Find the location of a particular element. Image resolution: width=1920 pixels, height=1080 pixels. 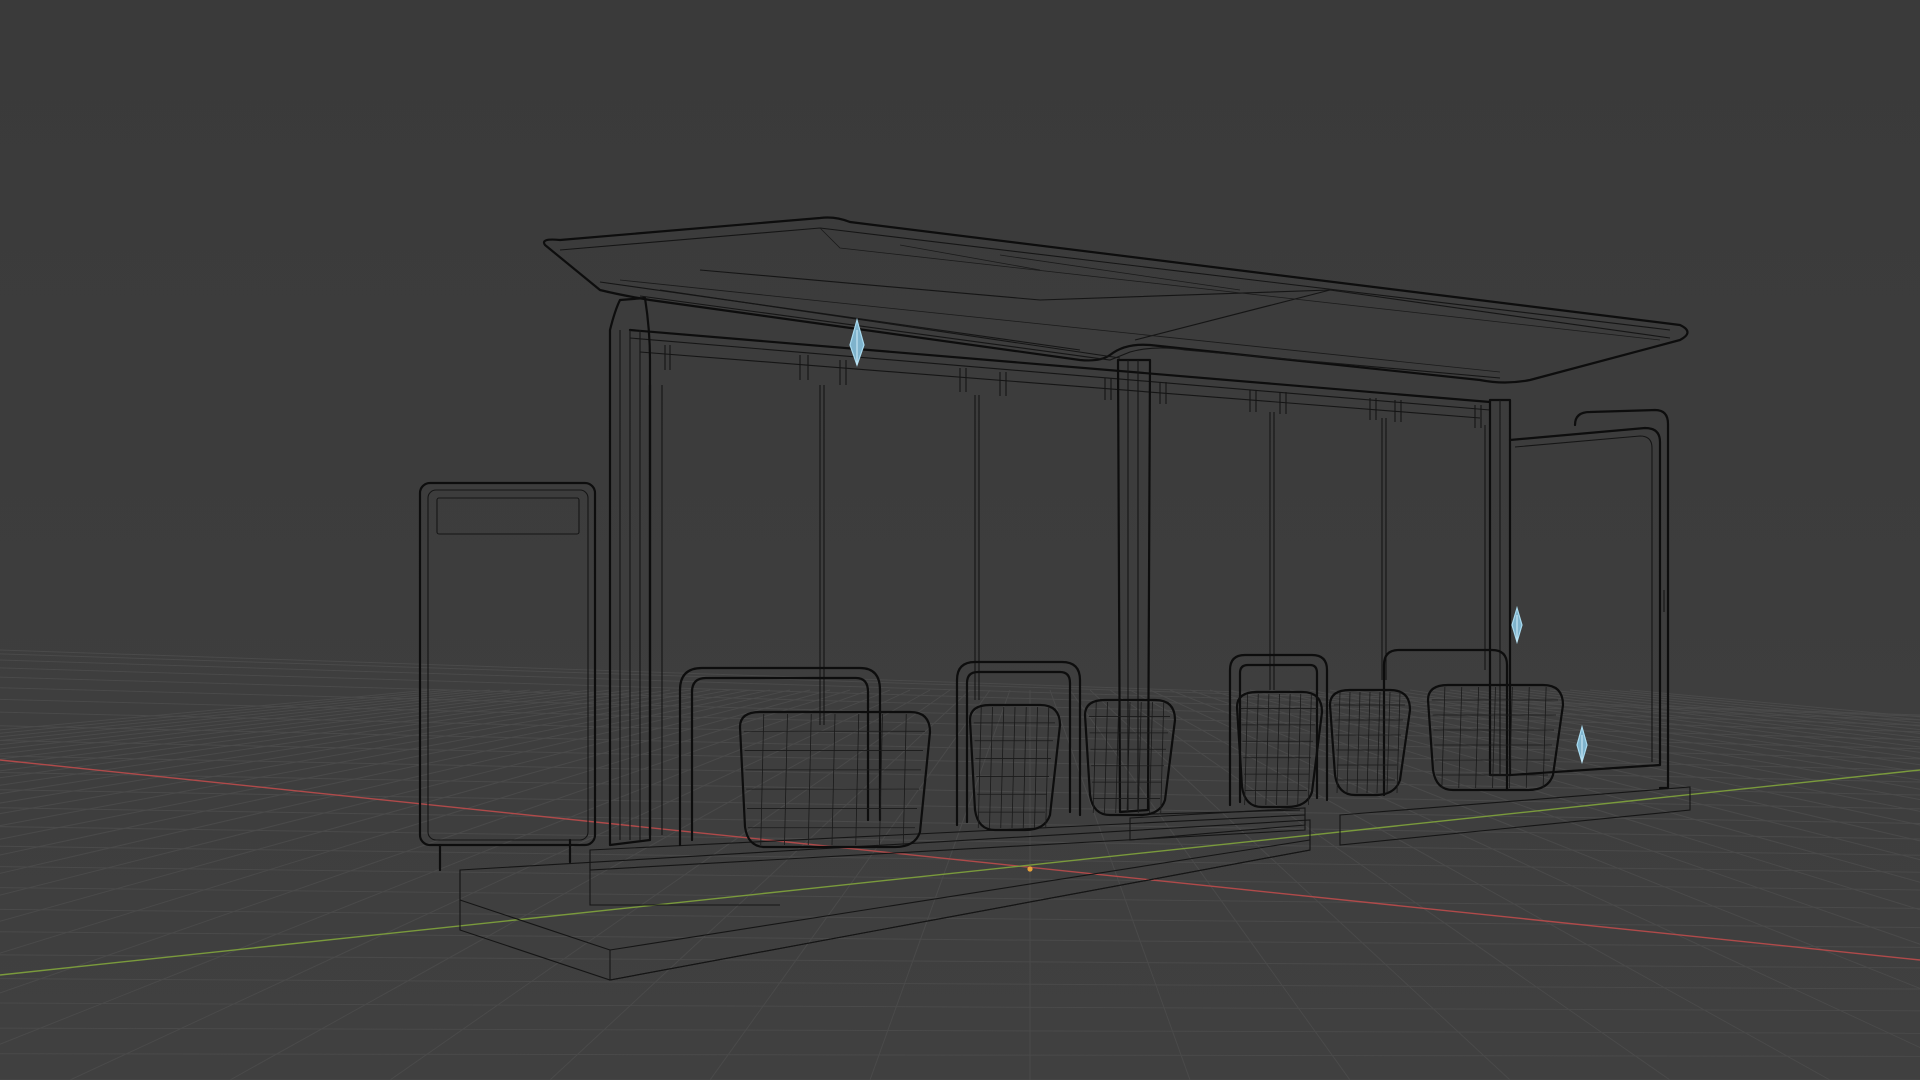

hanging-rail is located at coordinates (1060, 373).